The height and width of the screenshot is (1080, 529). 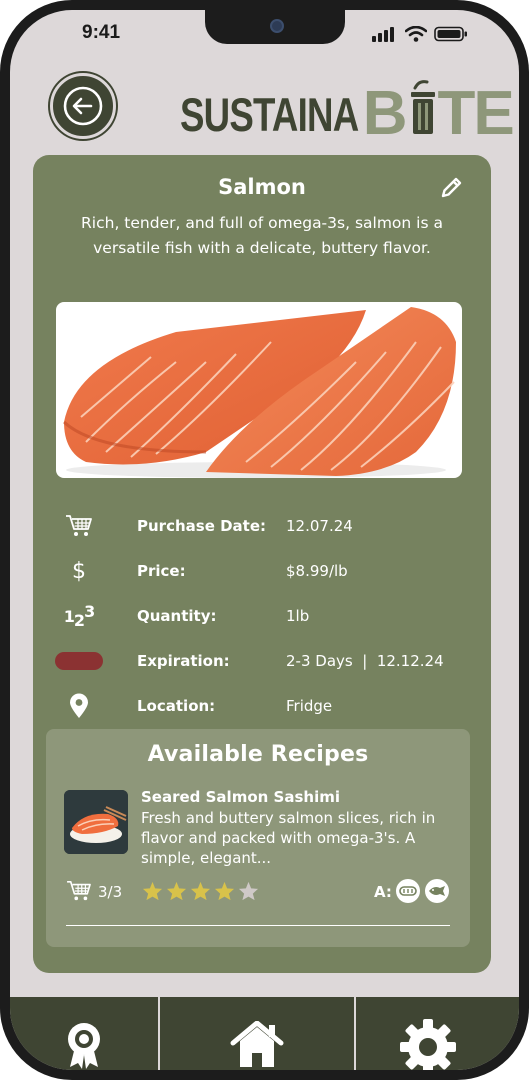 I want to click on location-pin-icon, so click(x=79, y=705).